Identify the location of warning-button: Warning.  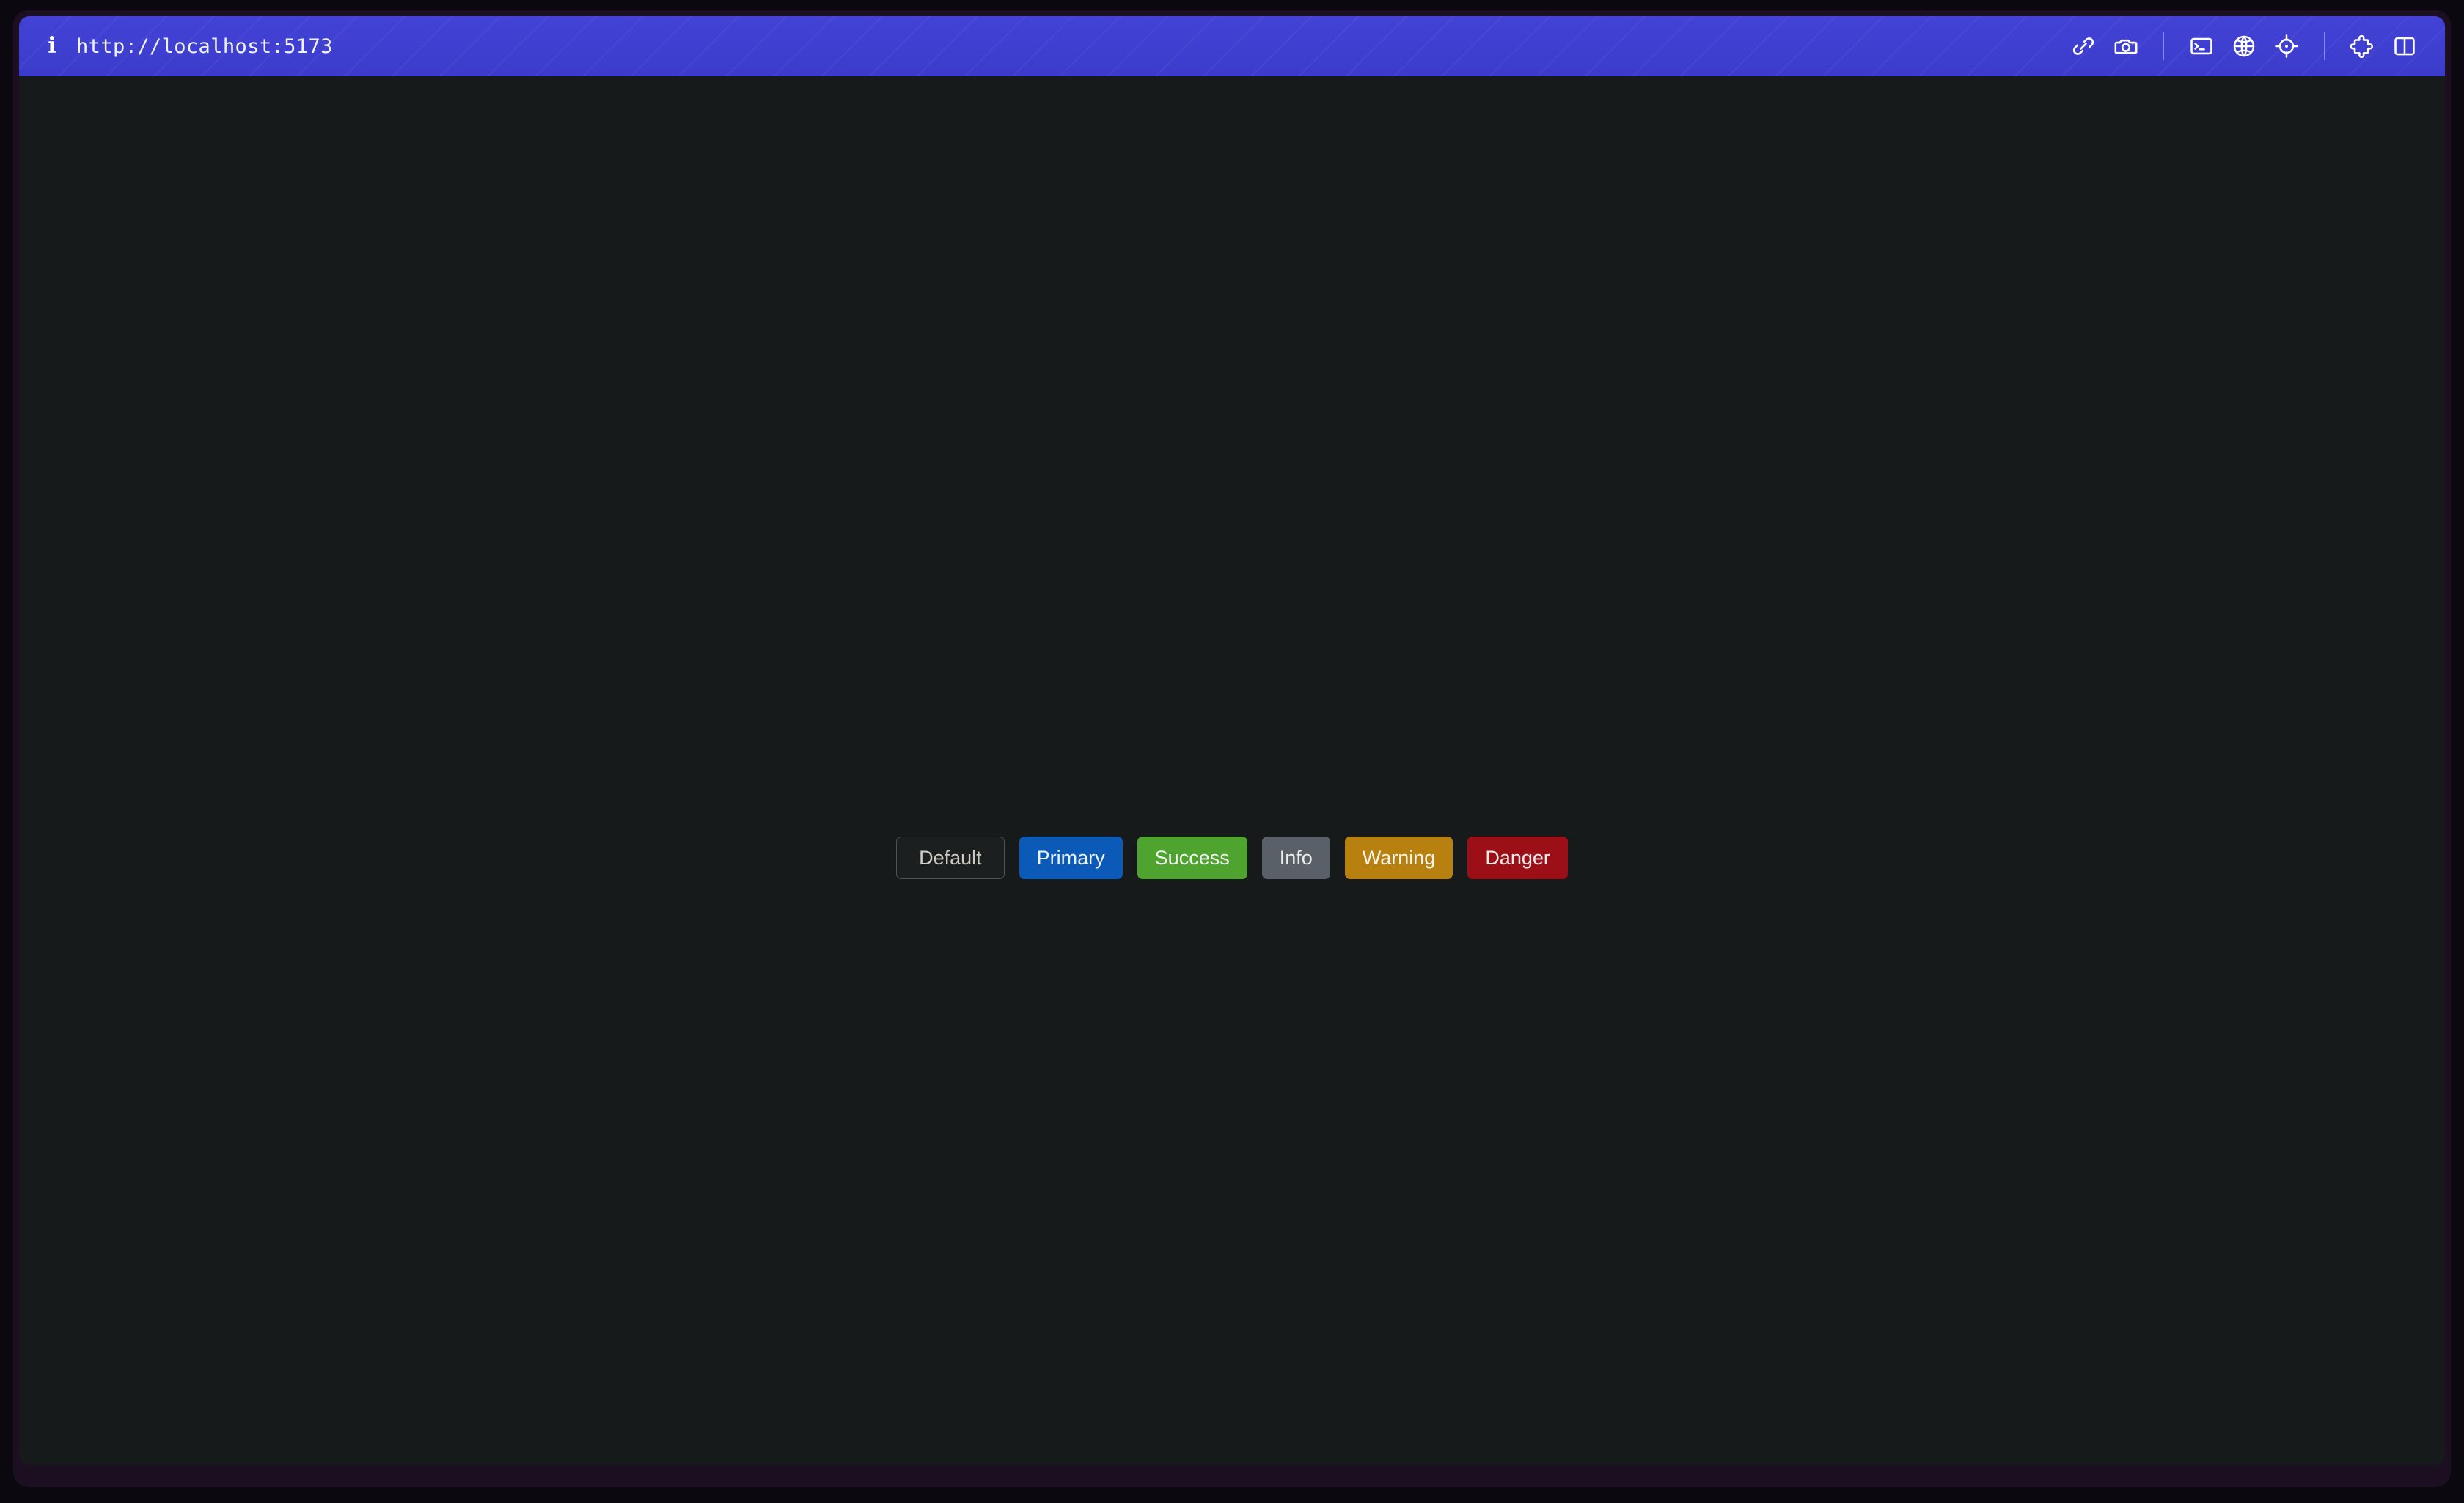
(1398, 858).